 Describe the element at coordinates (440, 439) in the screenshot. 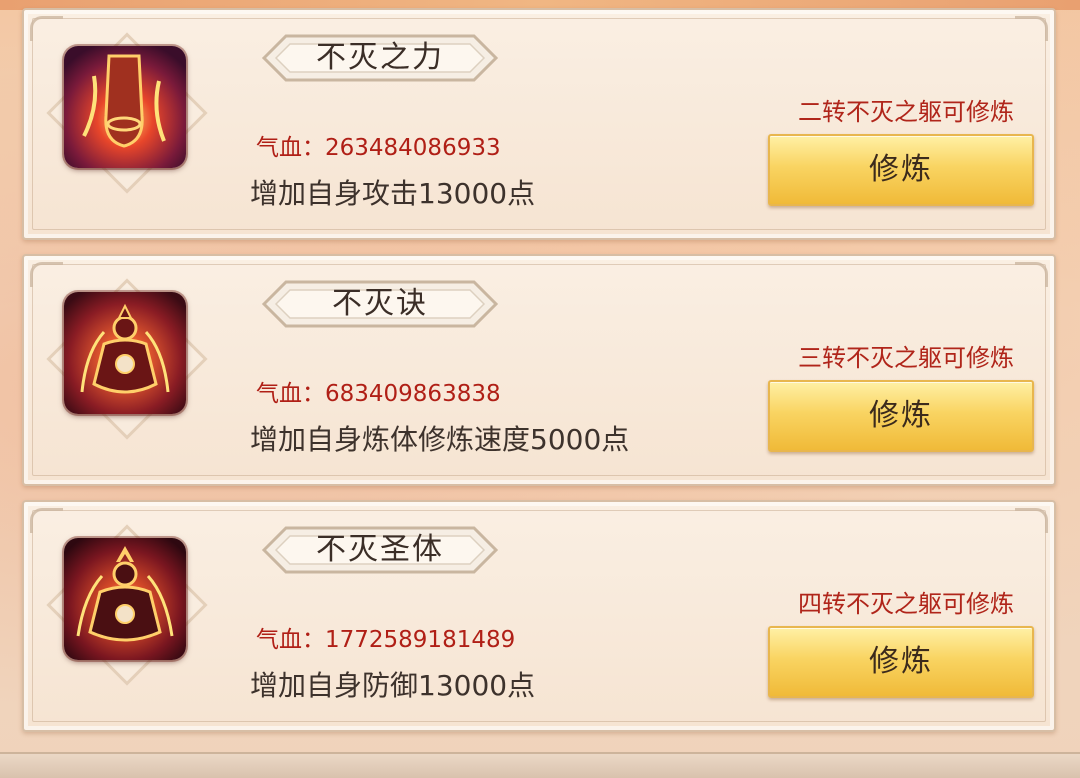

I see `skill-description: 增加自身炼体修炼速度5000点` at that location.